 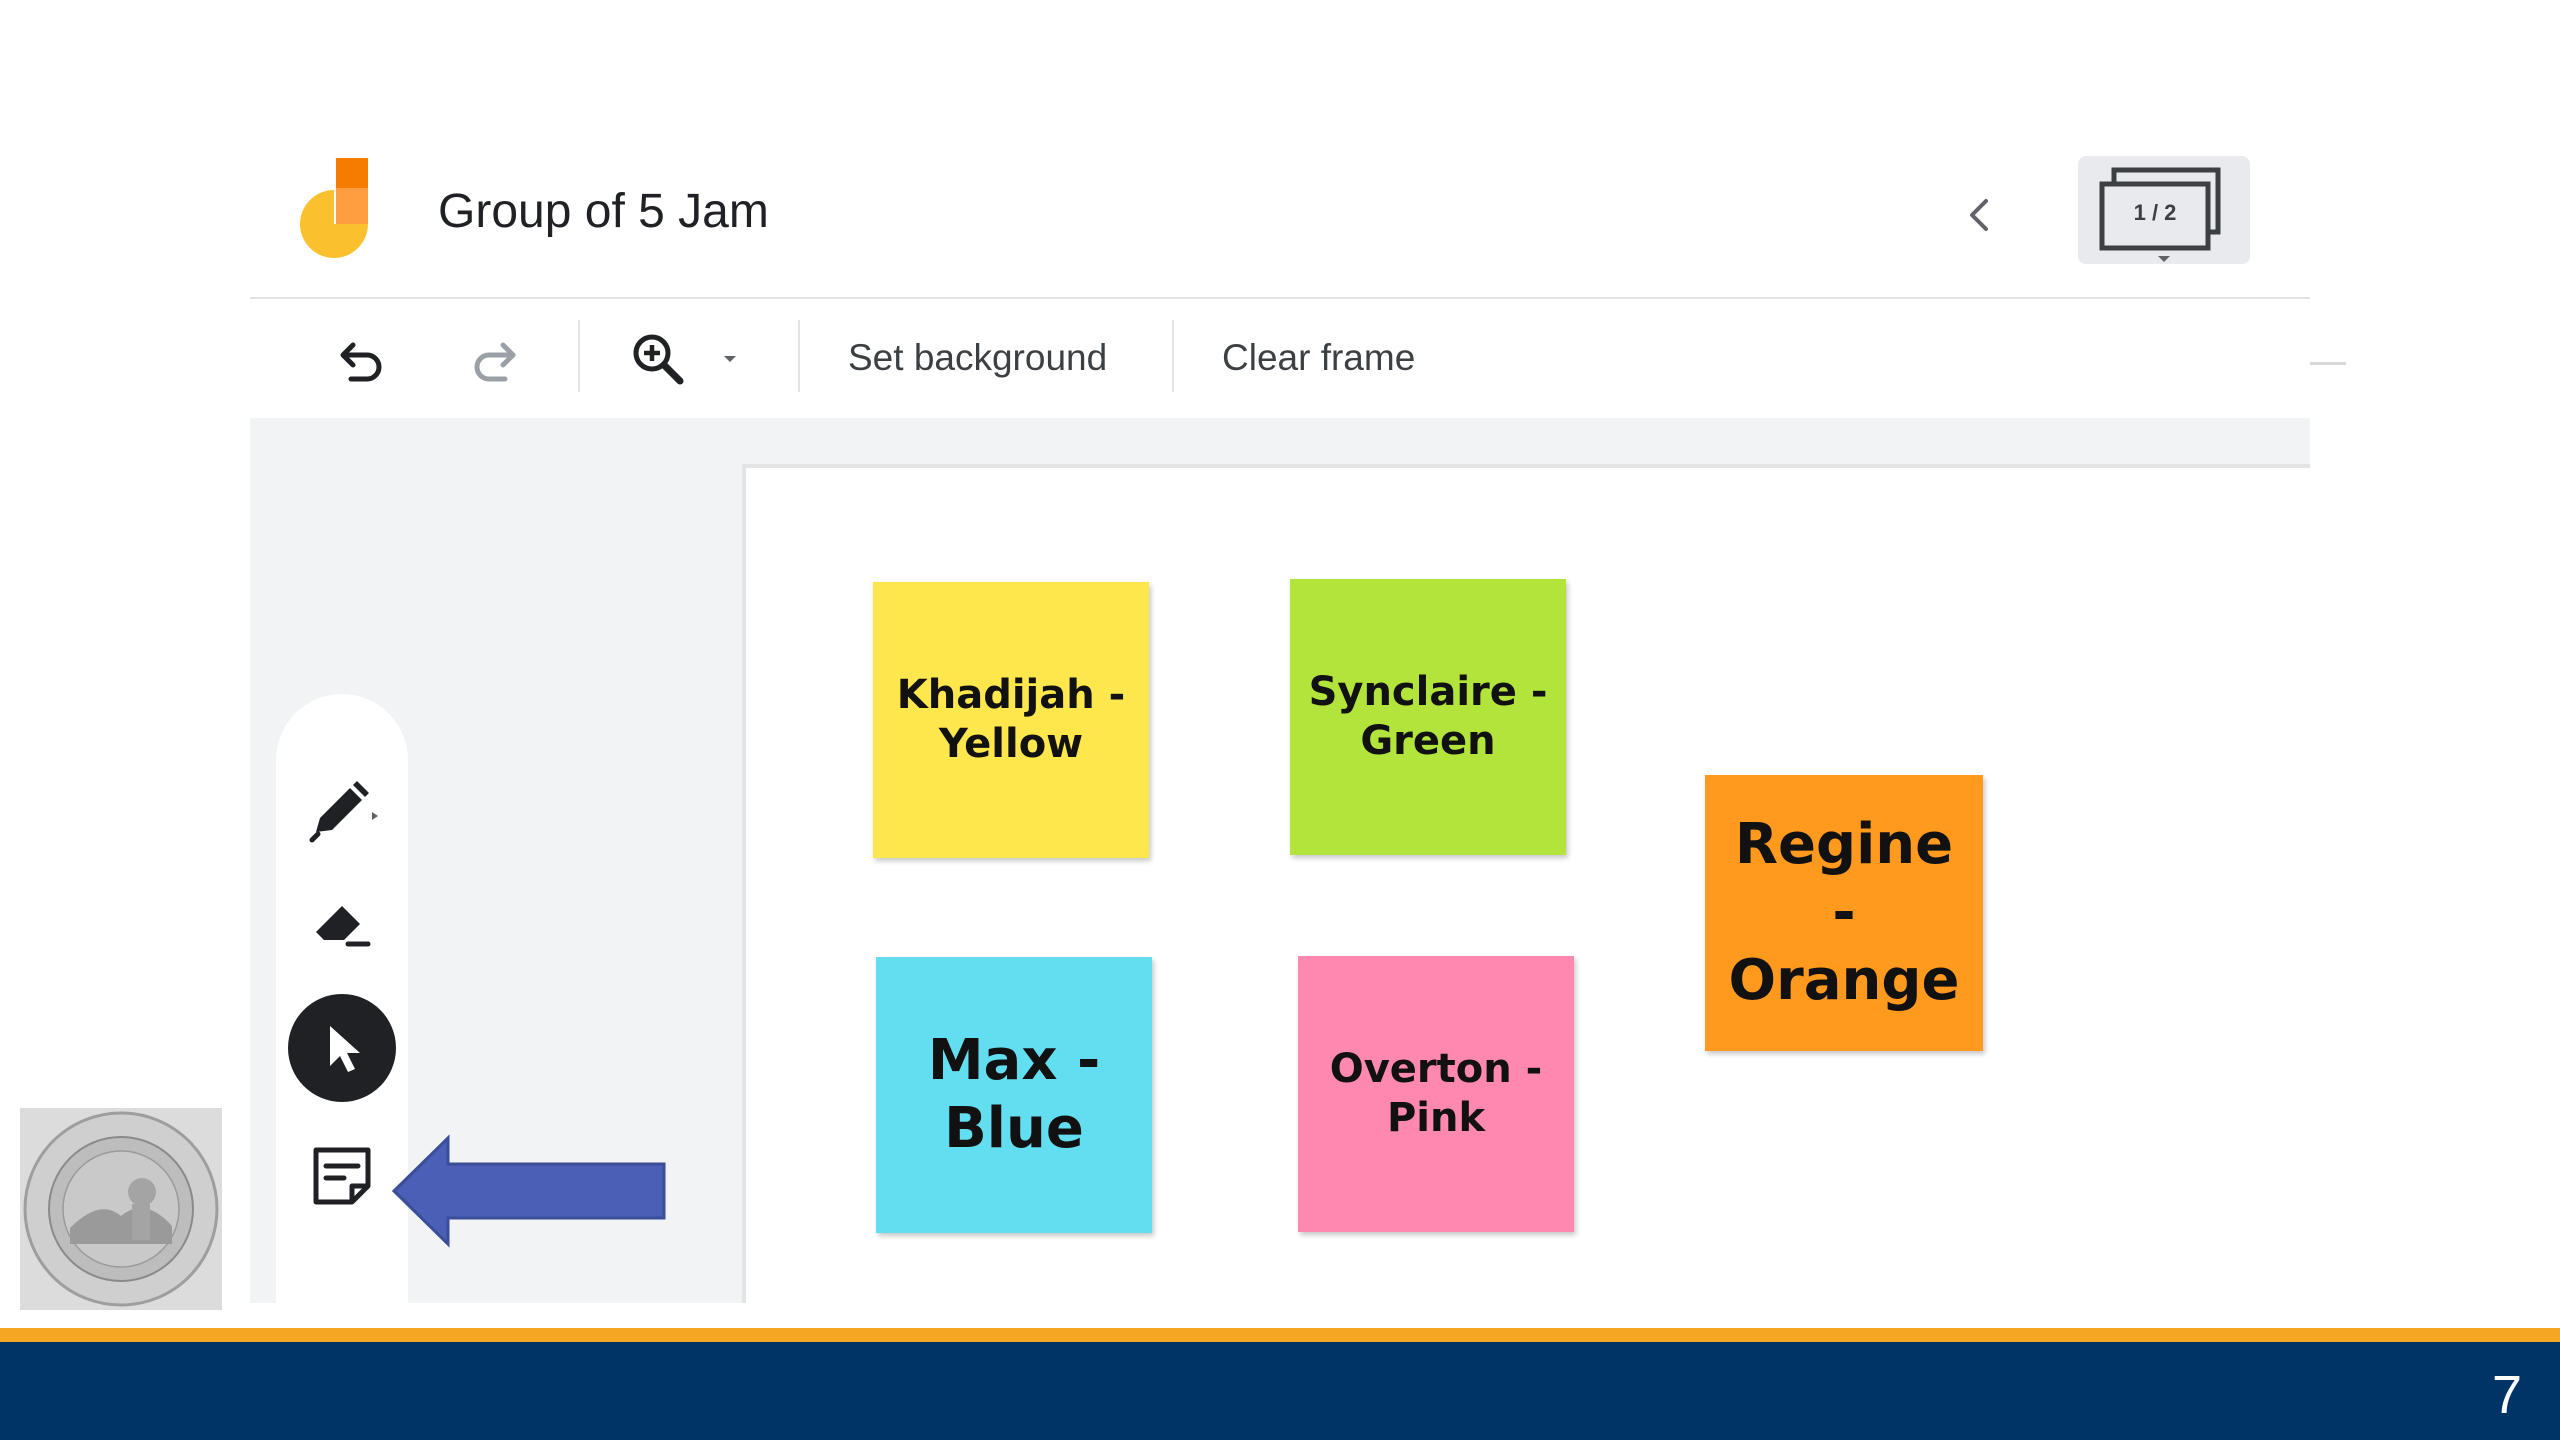 What do you see at coordinates (528, 1191) in the screenshot?
I see `callout-arrow-icon` at bounding box center [528, 1191].